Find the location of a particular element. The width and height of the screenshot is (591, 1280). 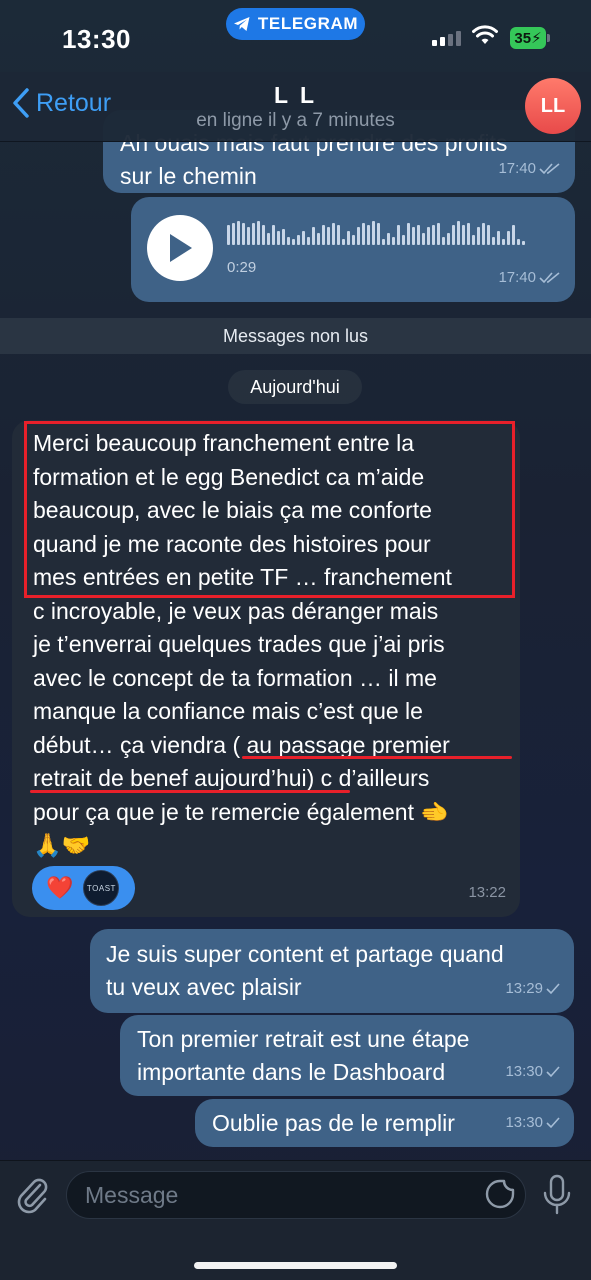

message-input-container is located at coordinates (296, 1195).